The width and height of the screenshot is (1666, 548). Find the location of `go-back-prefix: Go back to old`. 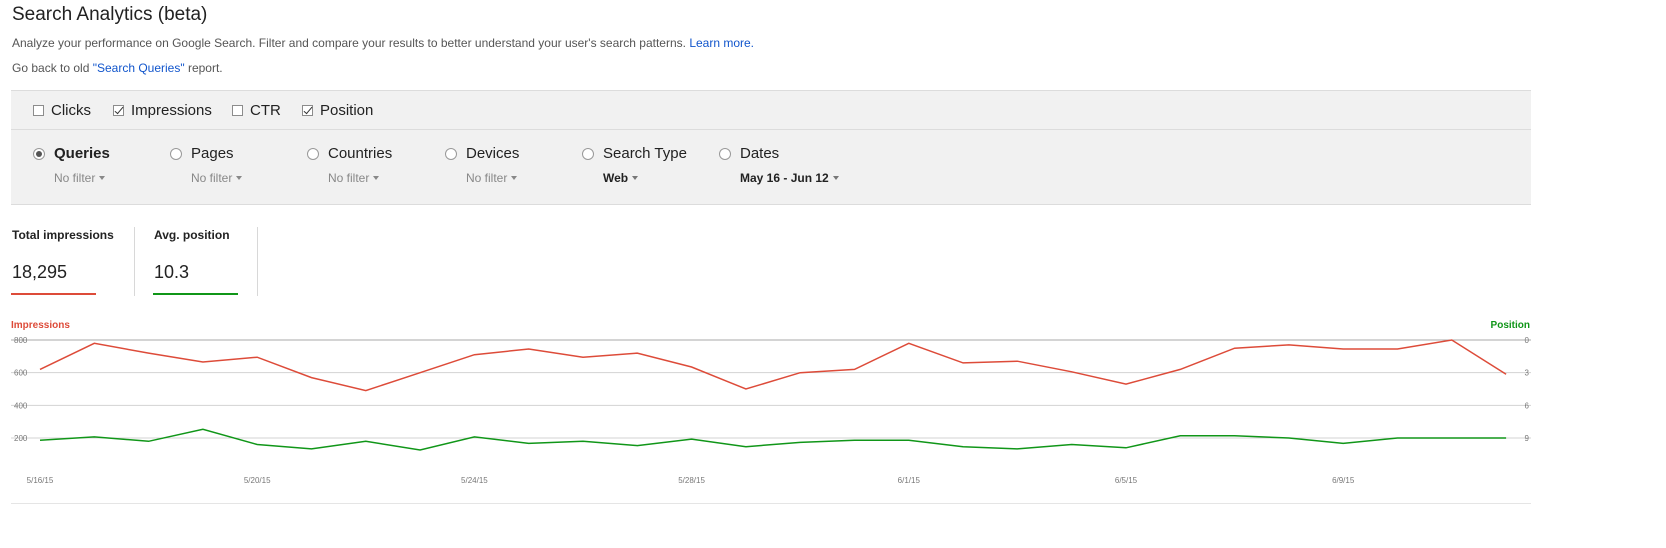

go-back-prefix: Go back to old is located at coordinates (52, 68).